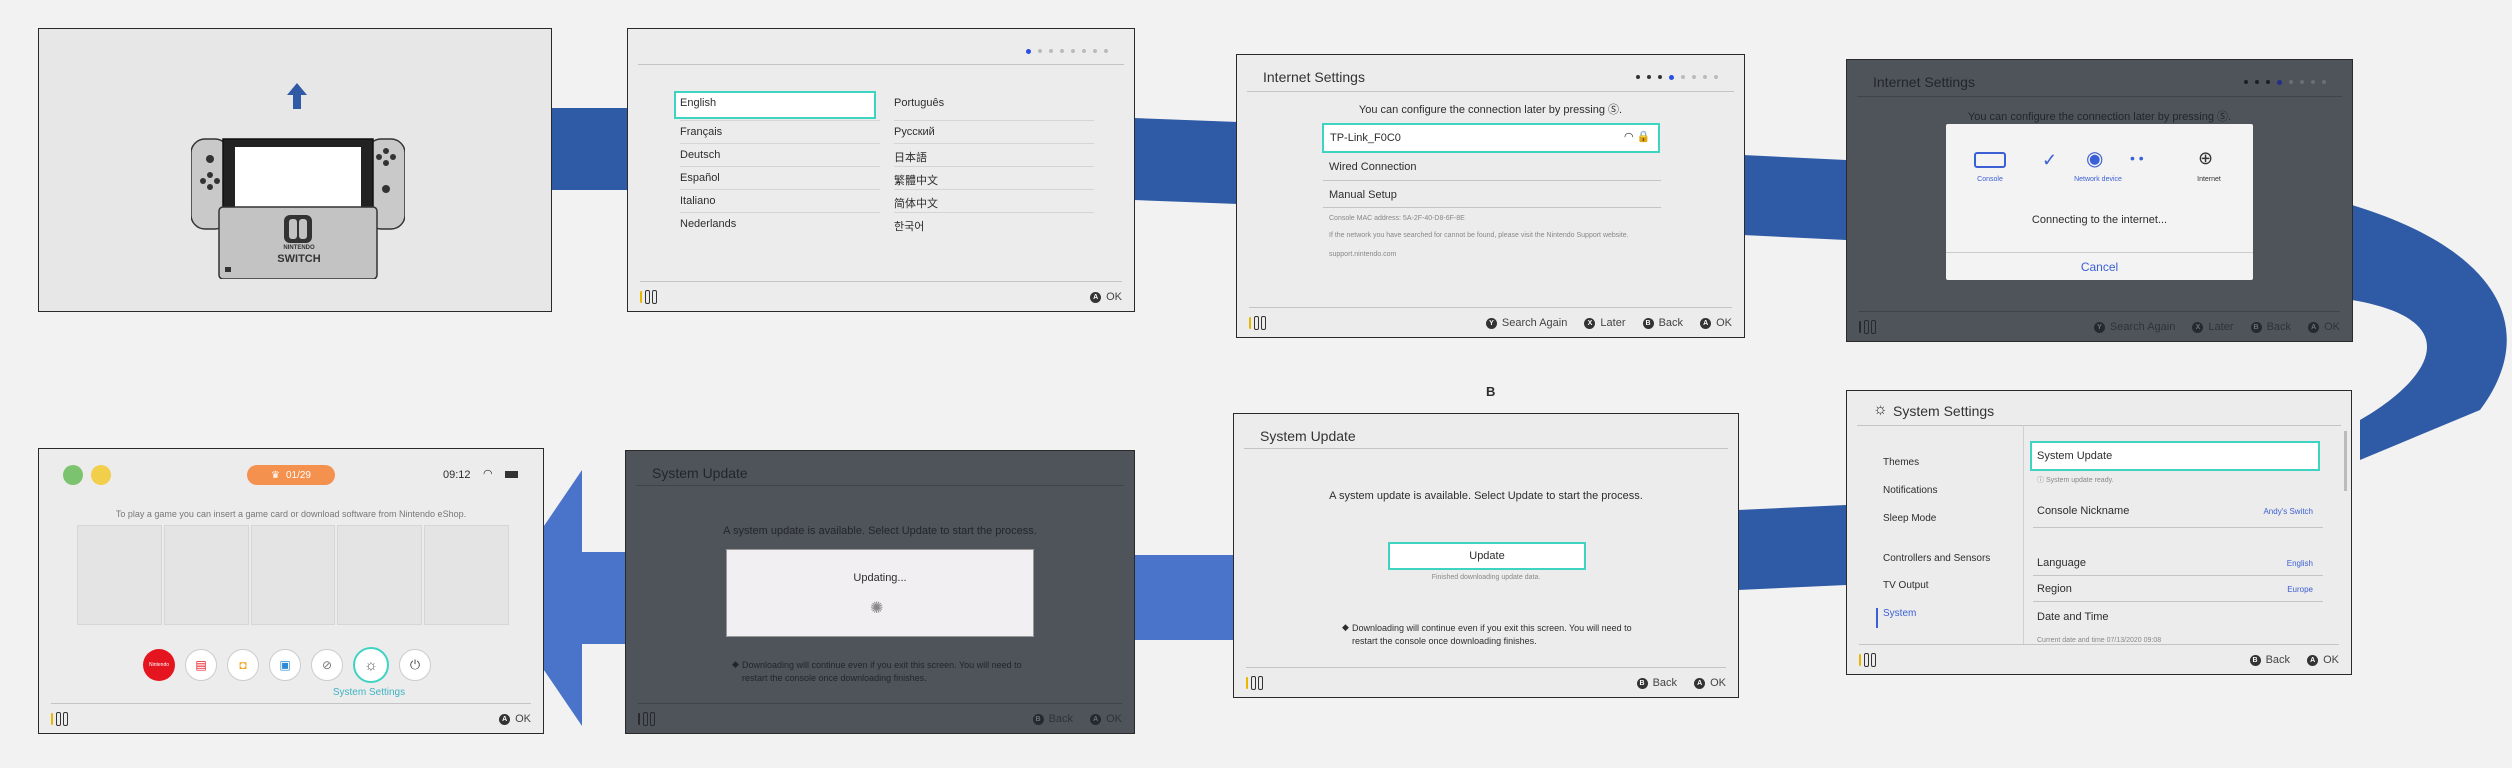 The width and height of the screenshot is (2512, 768). What do you see at coordinates (994, 226) in the screenshot?
I see `language-option: 한국어` at bounding box center [994, 226].